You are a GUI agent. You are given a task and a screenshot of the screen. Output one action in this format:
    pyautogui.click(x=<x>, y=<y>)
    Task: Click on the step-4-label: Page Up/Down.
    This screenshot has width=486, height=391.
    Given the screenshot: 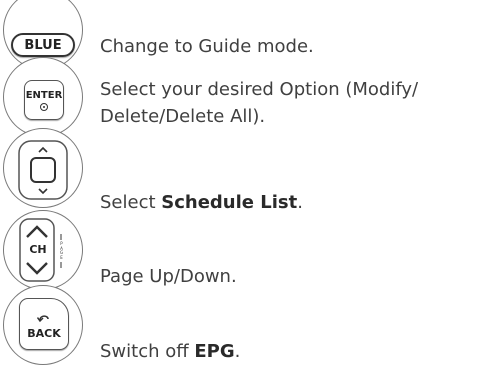 What is the action you would take?
    pyautogui.click(x=168, y=276)
    